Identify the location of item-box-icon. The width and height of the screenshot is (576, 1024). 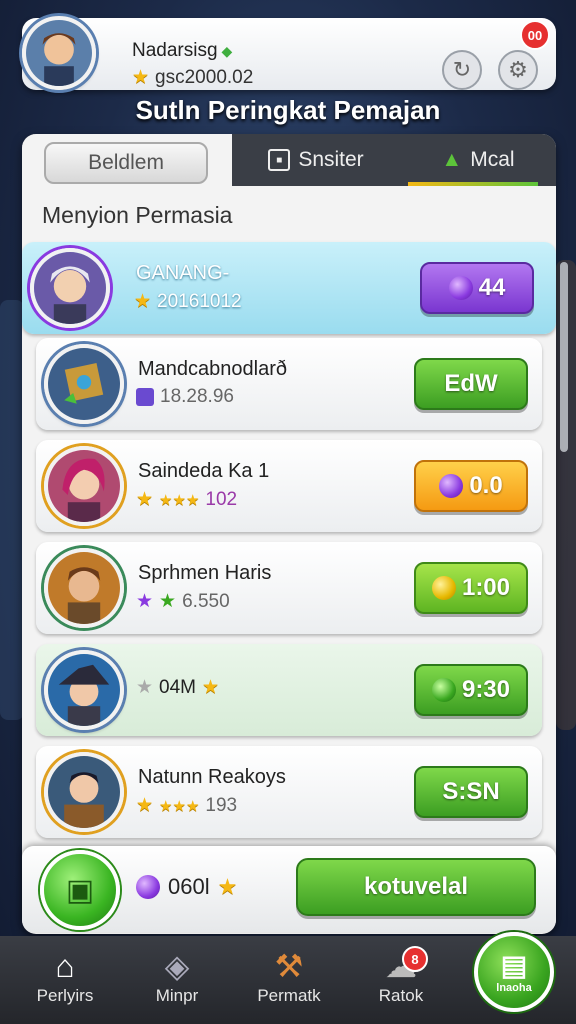
(84, 384).